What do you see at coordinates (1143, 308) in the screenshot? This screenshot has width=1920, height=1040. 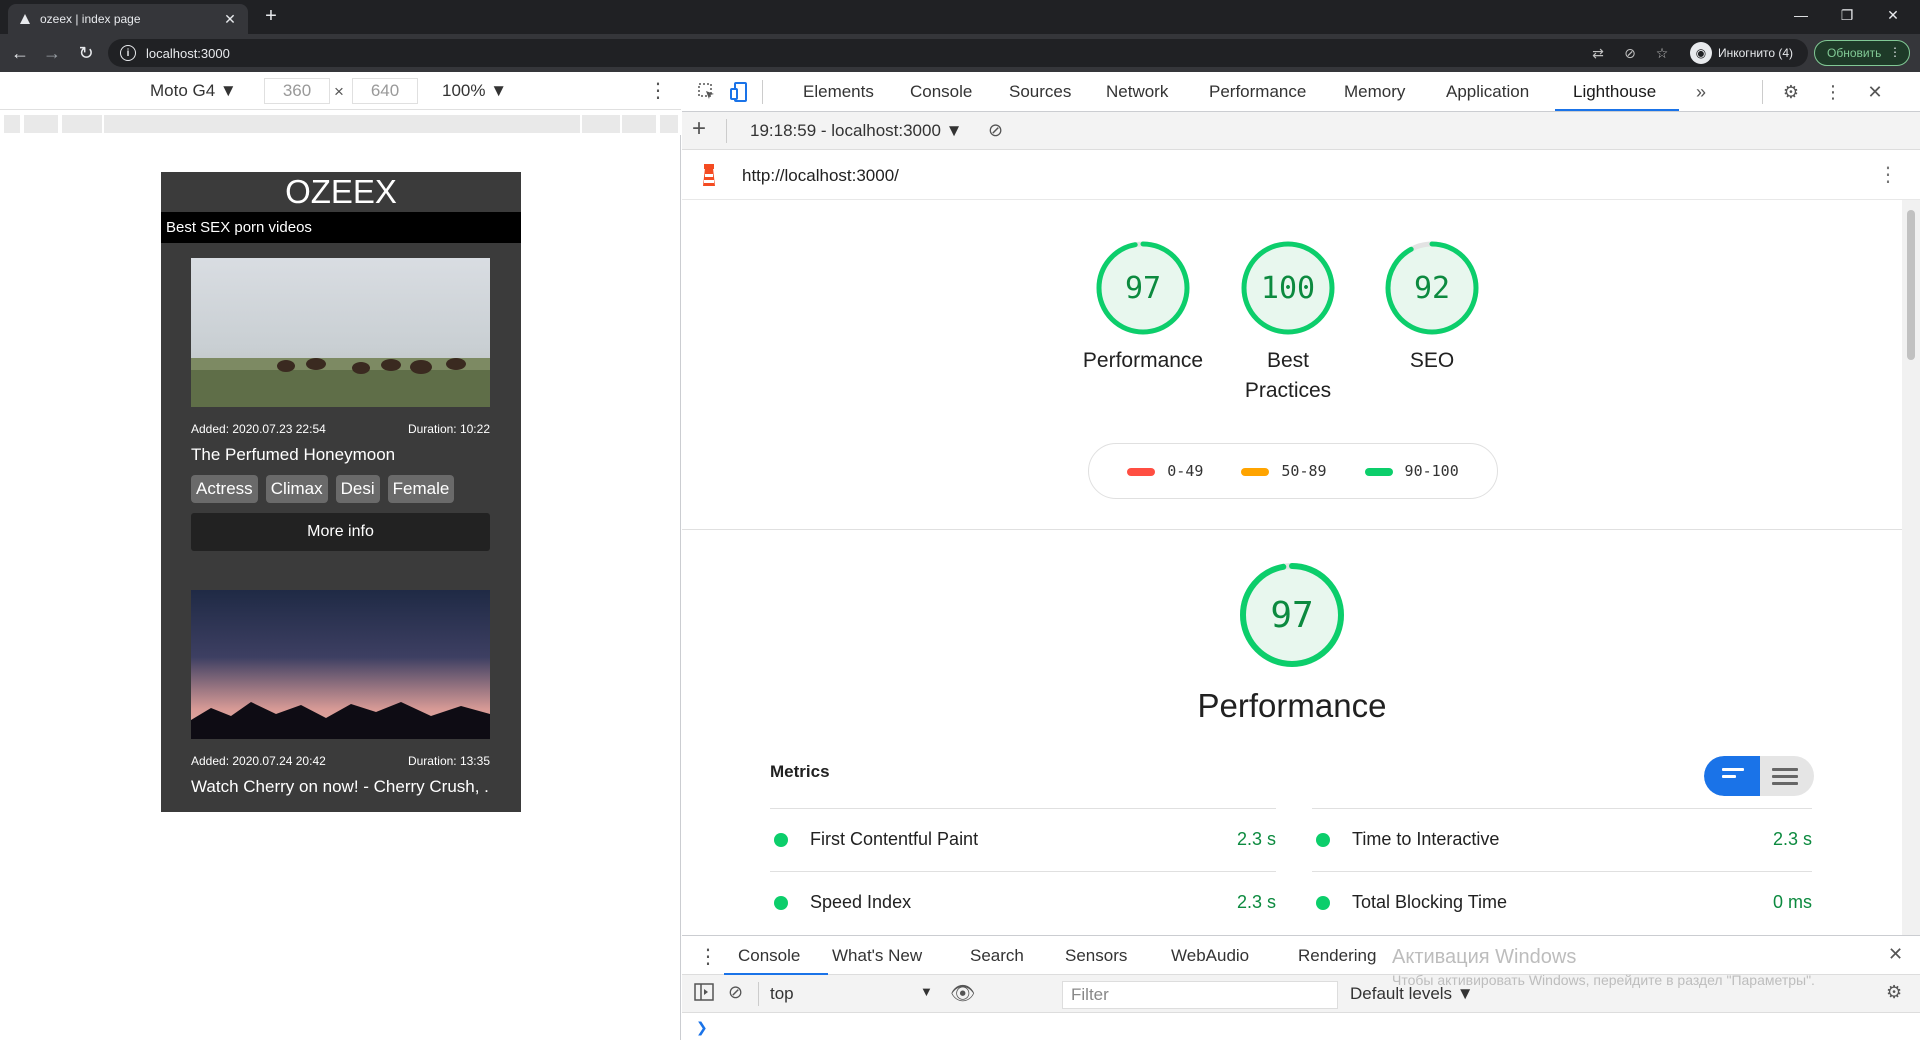 I see `score-gauge: 97 Performance` at bounding box center [1143, 308].